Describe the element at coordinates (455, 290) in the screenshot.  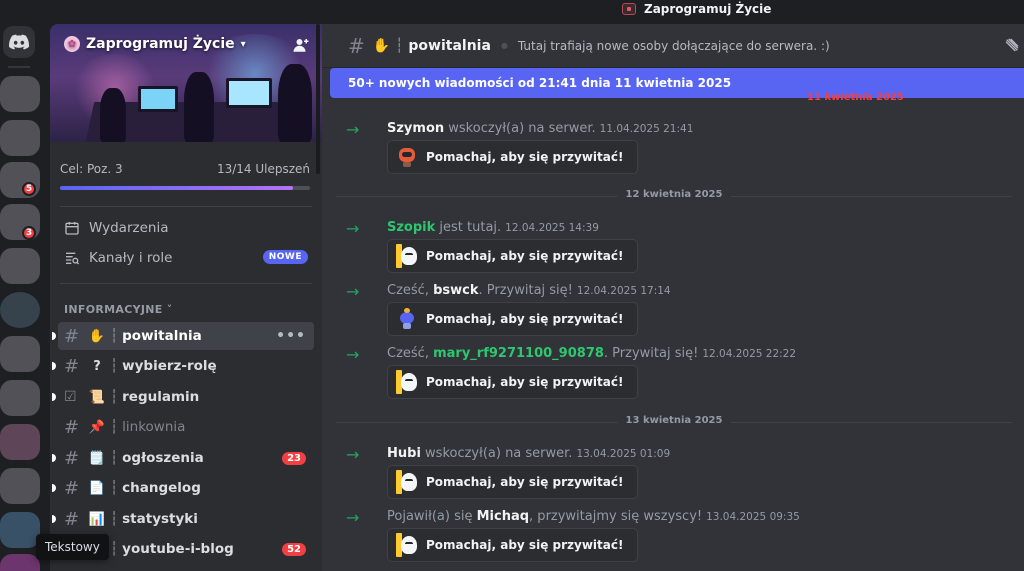
I see `username: bswck` at that location.